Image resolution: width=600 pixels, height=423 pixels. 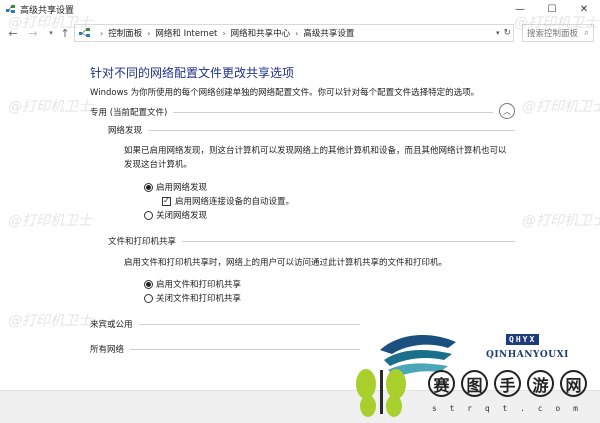 I want to click on file-printer-sharing-description: 启用文件和打印机共享时，网络上的用户可以访问通过此计算机共享的文件和打印机。, so click(x=286, y=263).